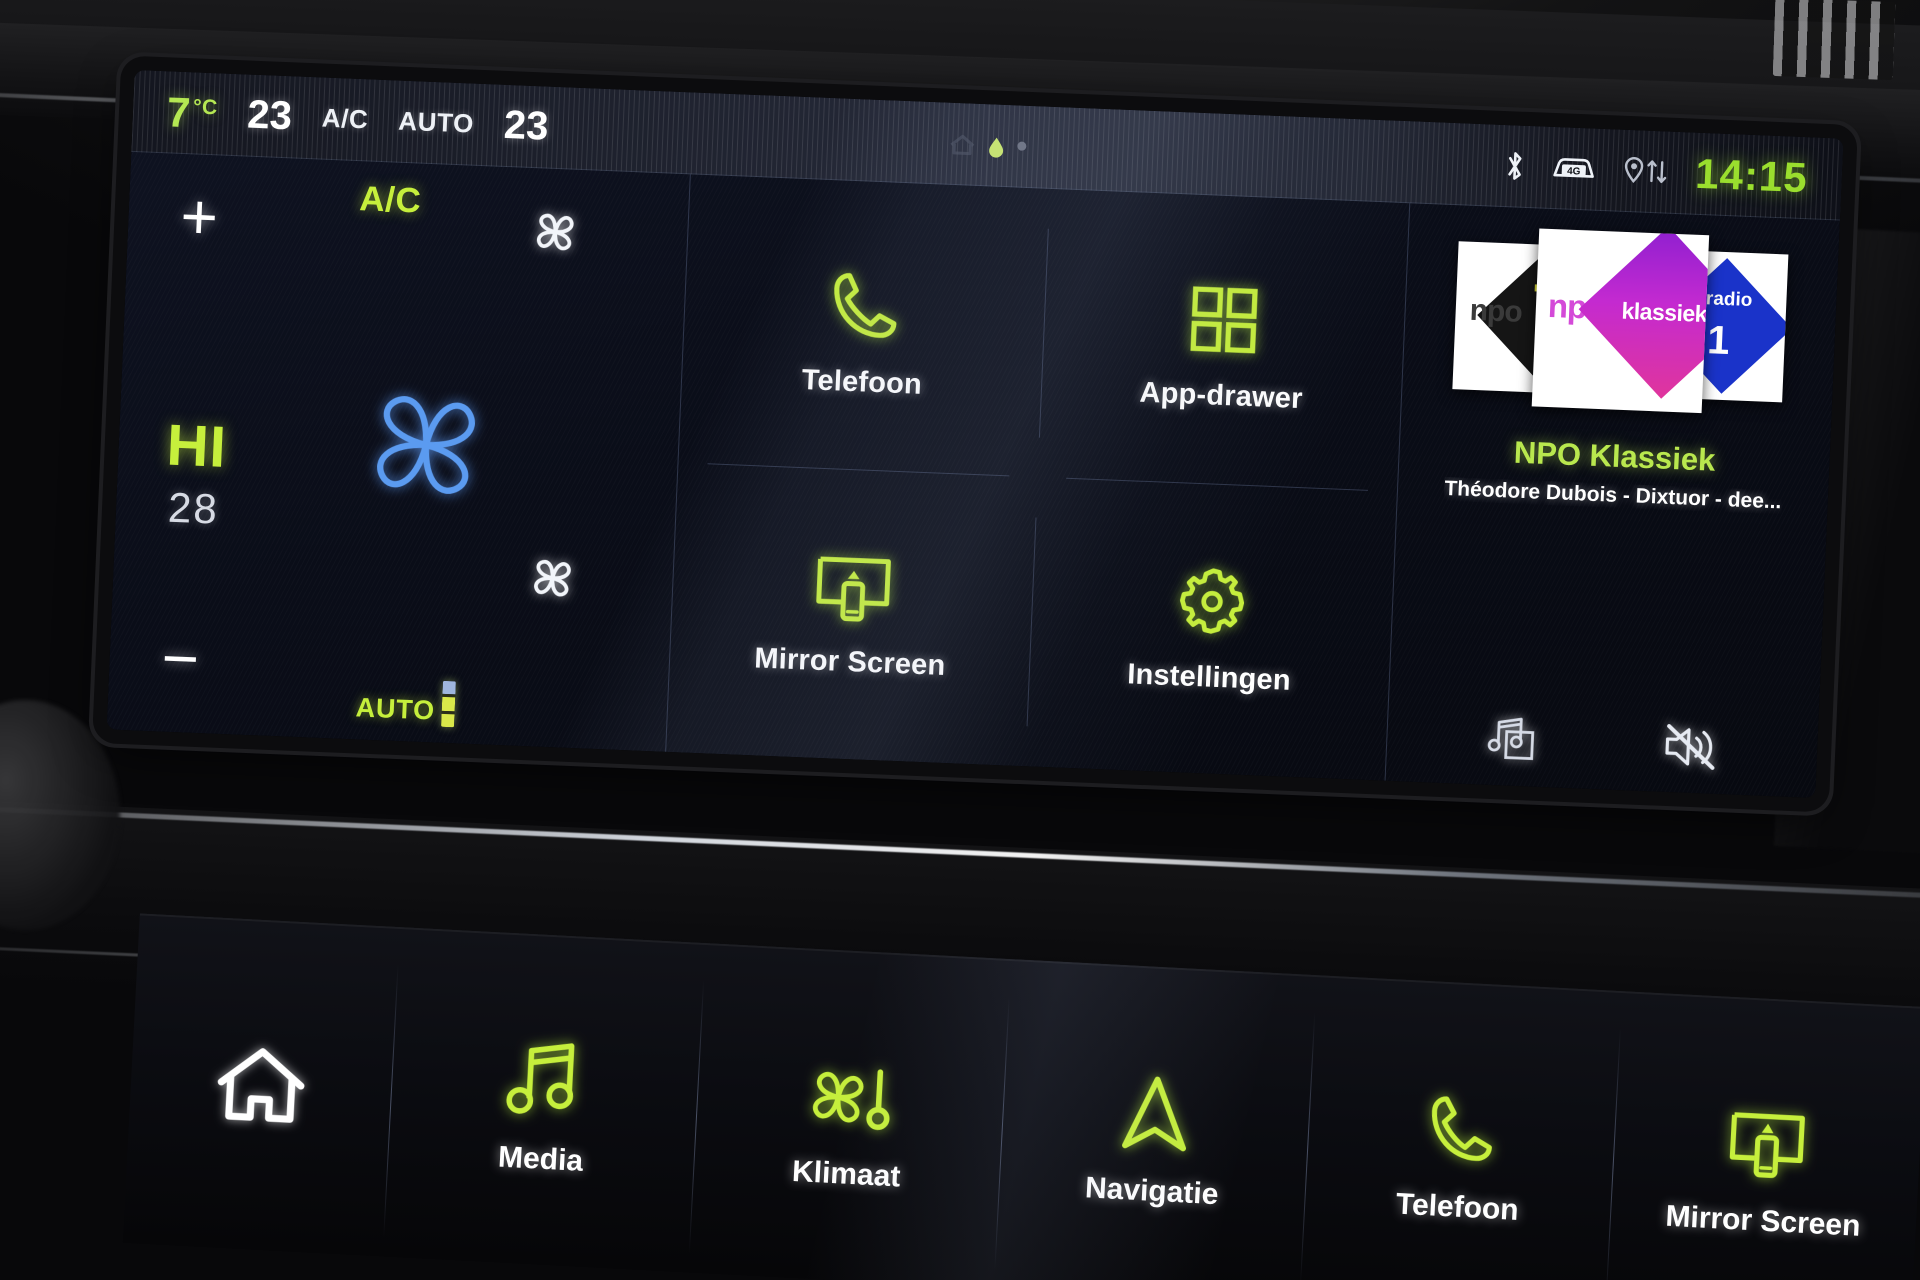  I want to click on left-zone-temperature: 23, so click(269, 116).